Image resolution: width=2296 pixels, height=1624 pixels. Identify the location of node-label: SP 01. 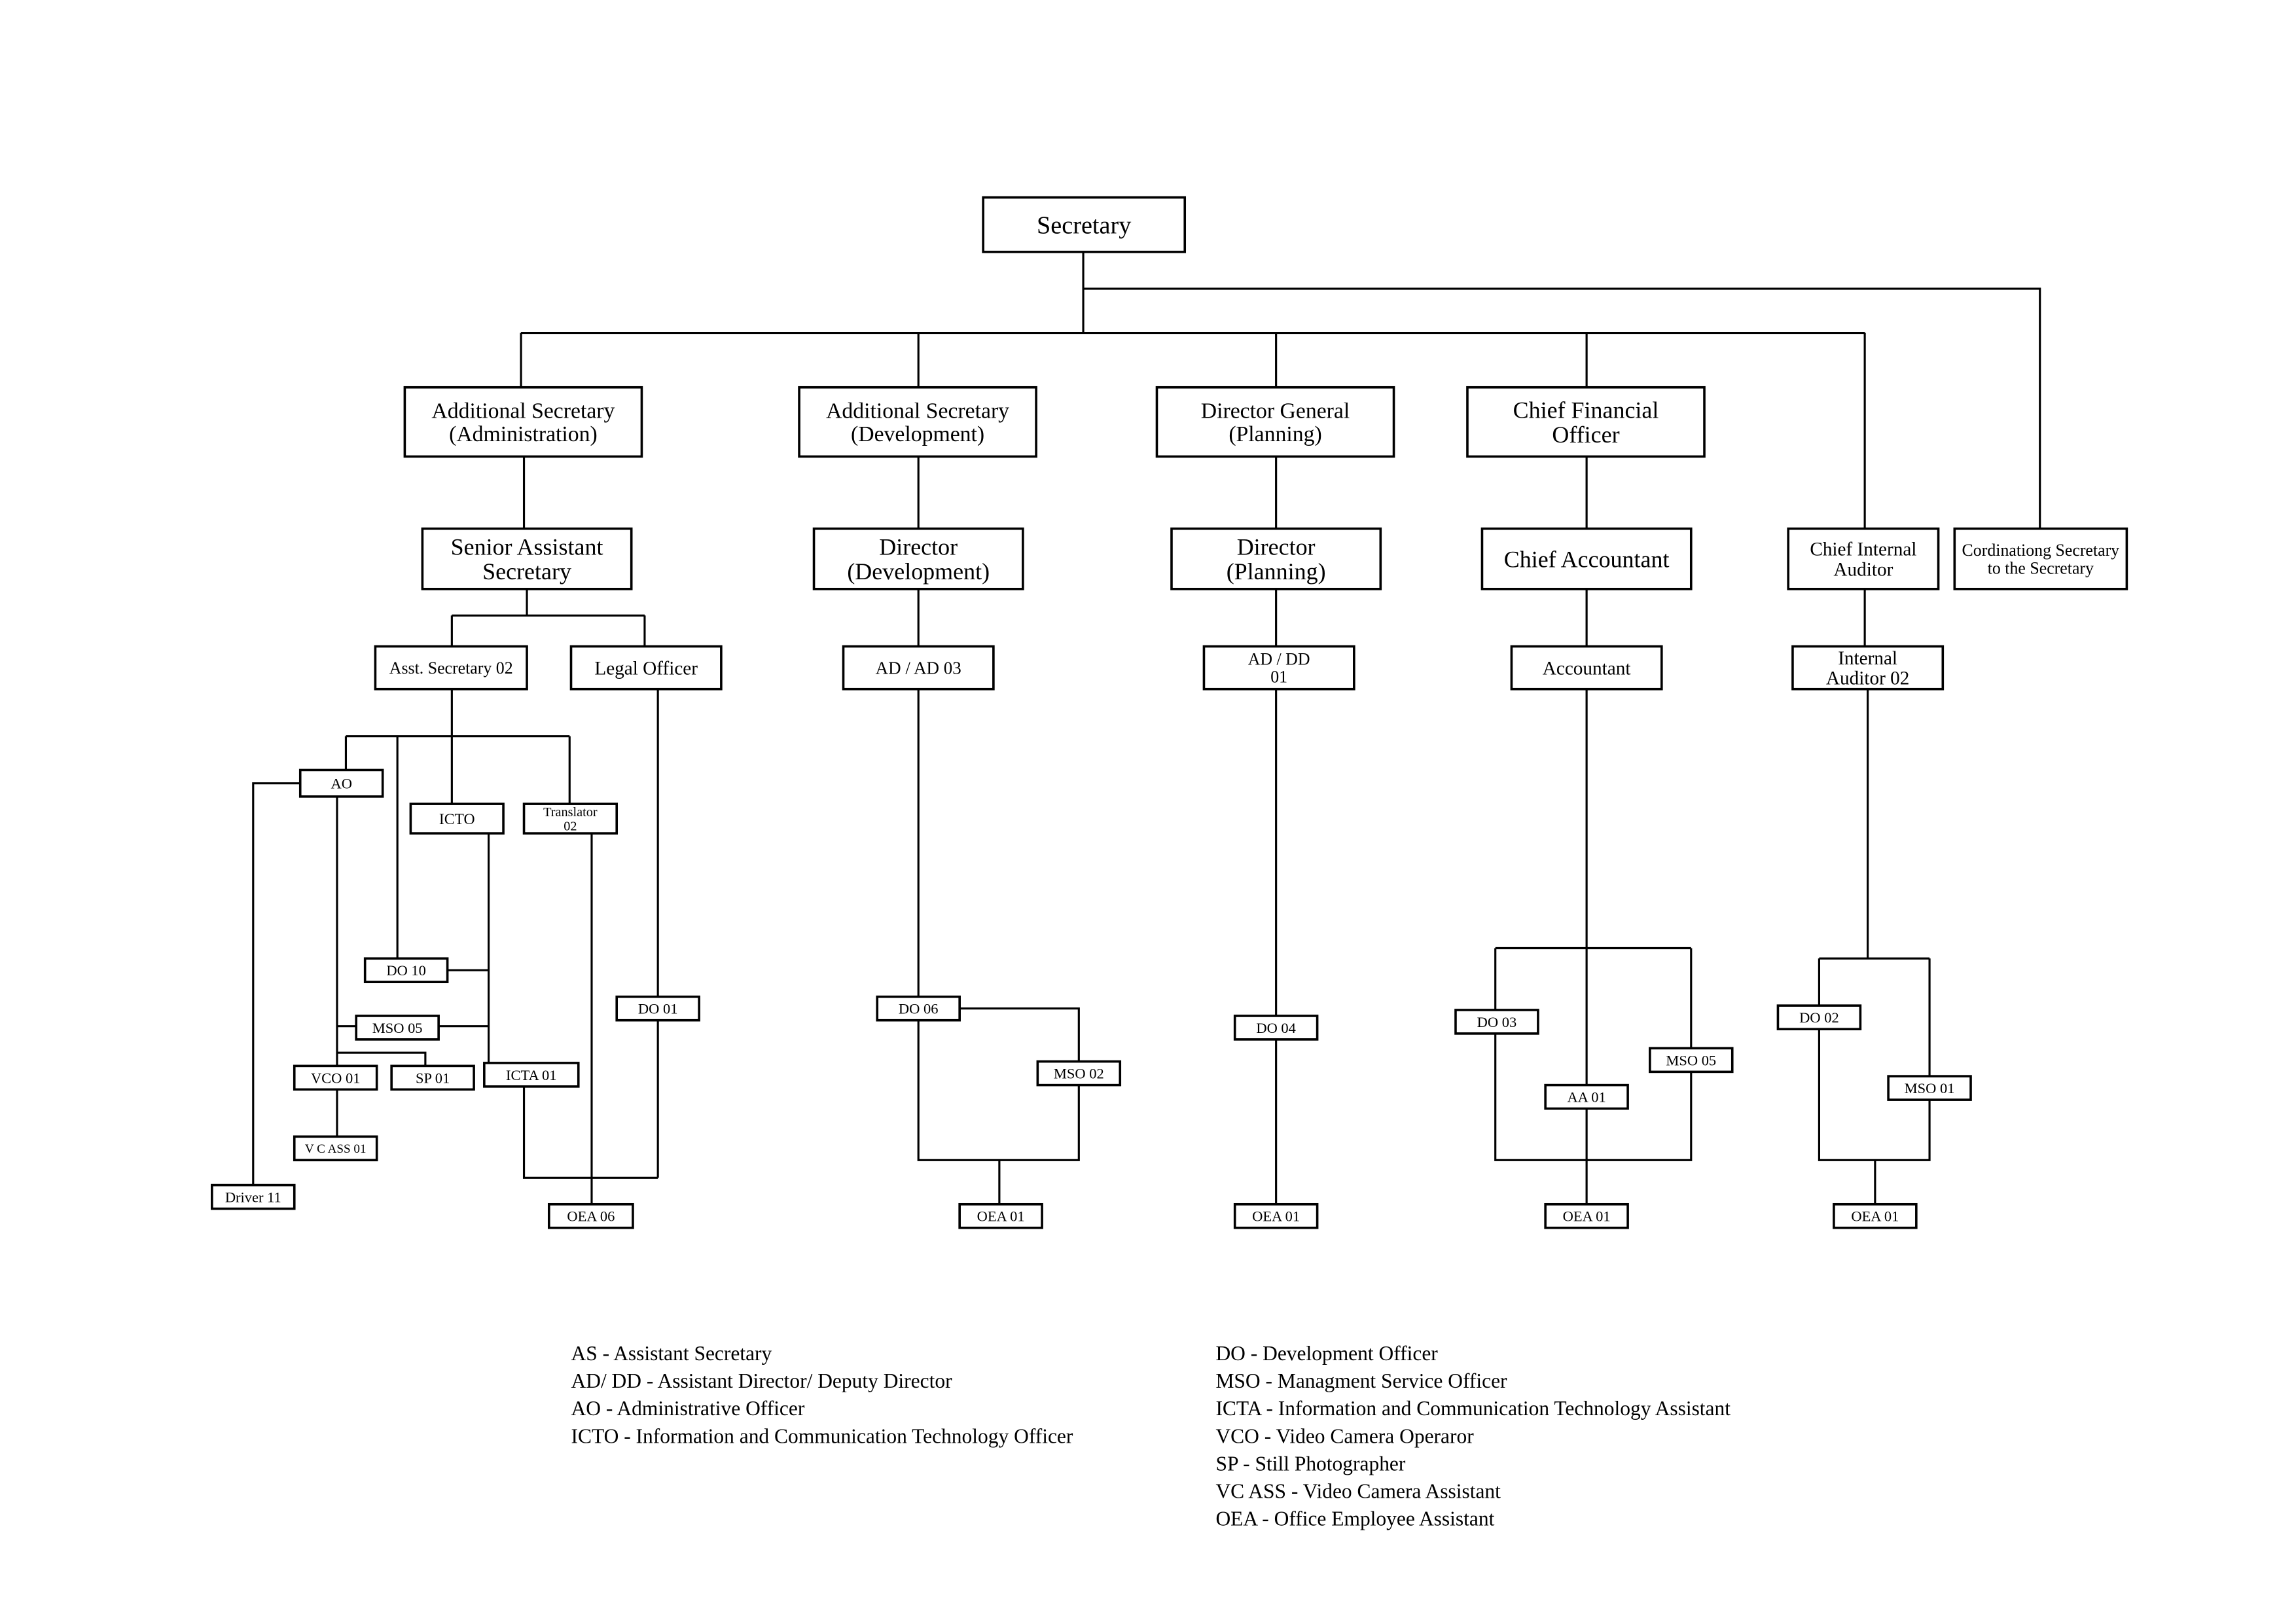
(433, 1078).